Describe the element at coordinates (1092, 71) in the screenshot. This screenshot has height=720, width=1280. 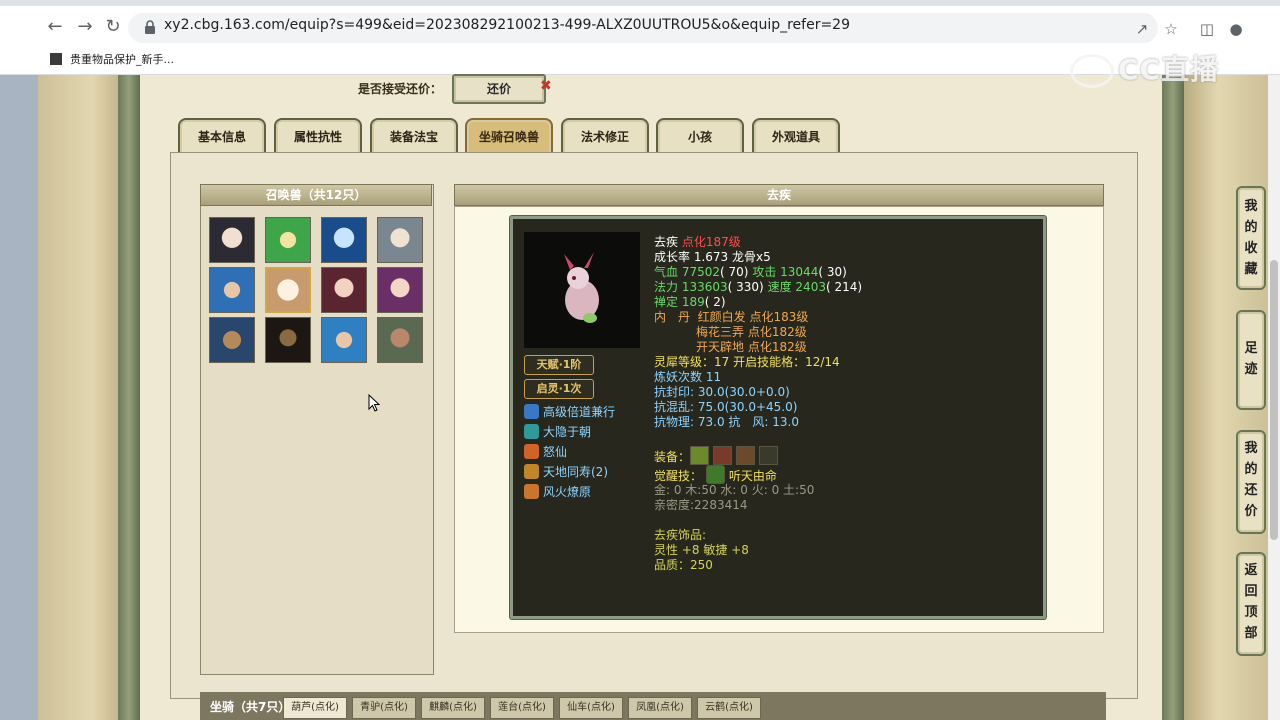
I see `watermark-logo-icon` at that location.